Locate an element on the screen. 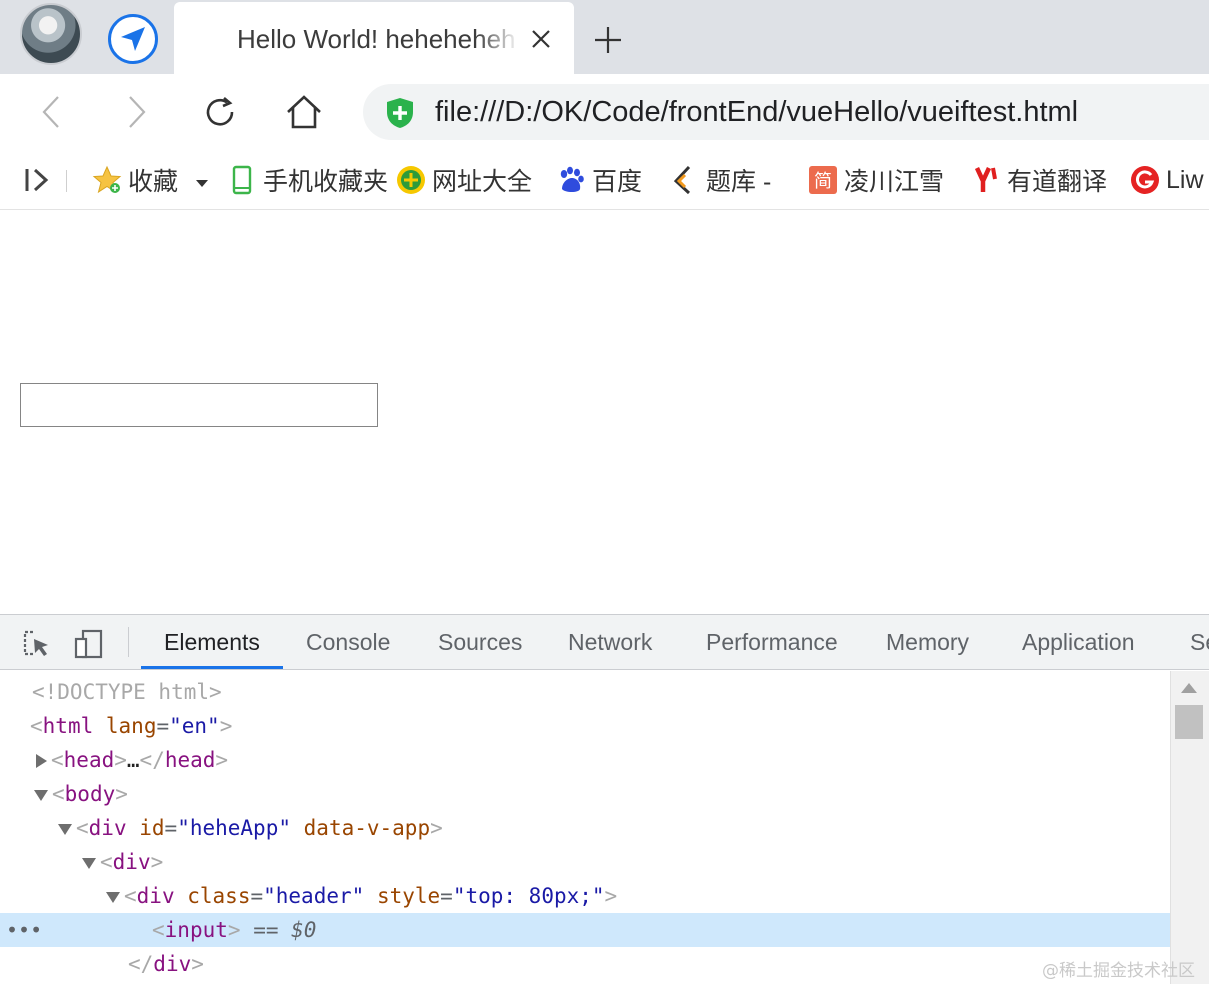 Image resolution: width=1209 pixels, height=984 pixels. user-avatar is located at coordinates (51, 34).